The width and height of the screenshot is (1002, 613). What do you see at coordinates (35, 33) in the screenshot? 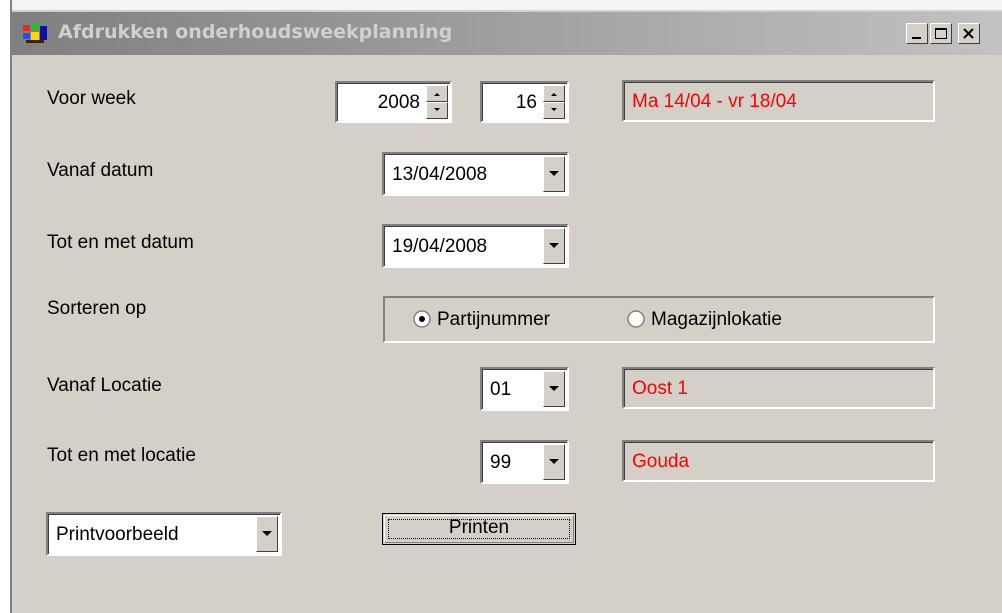
I see `app-windows-icon` at bounding box center [35, 33].